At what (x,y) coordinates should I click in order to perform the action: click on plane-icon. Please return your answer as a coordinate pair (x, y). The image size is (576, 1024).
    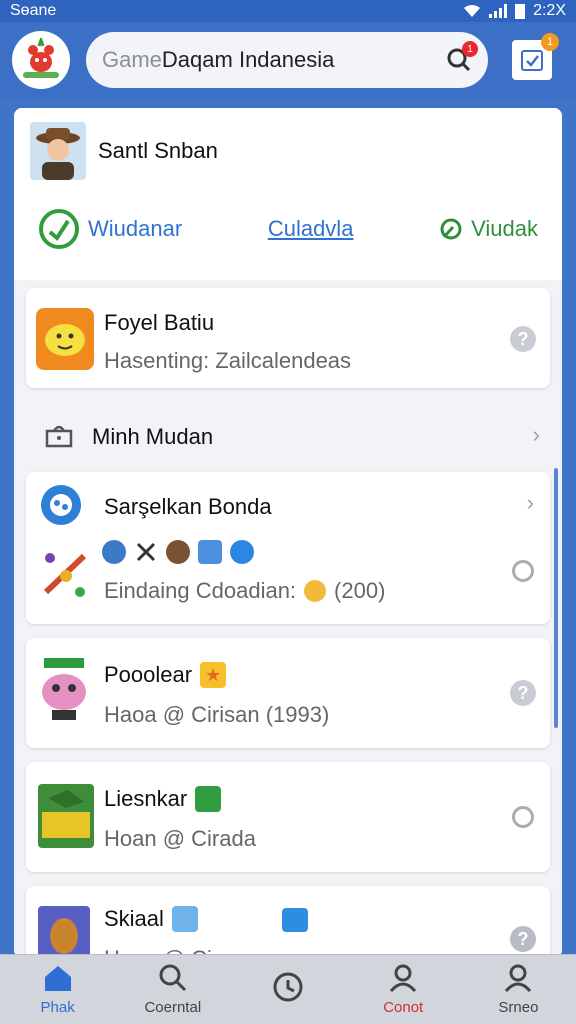
    Looking at the image, I should click on (242, 552).